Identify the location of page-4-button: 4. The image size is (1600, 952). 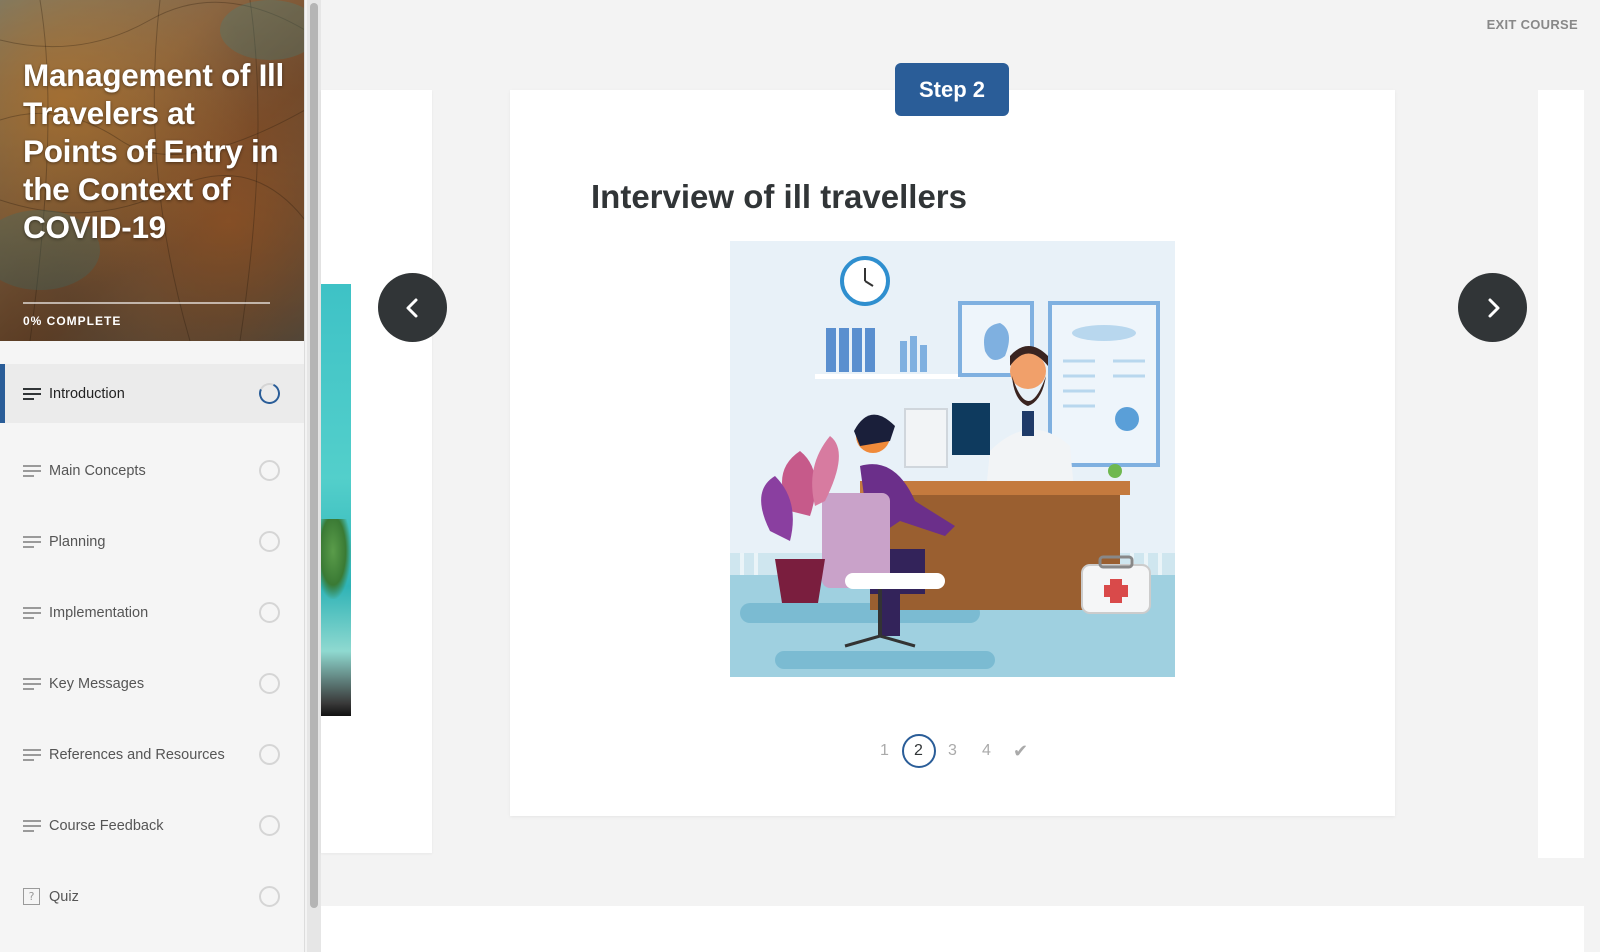
(987, 751).